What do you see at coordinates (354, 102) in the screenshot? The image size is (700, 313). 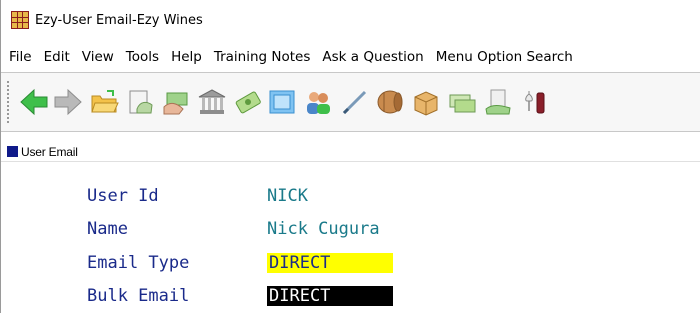 I see `pen-icon` at bounding box center [354, 102].